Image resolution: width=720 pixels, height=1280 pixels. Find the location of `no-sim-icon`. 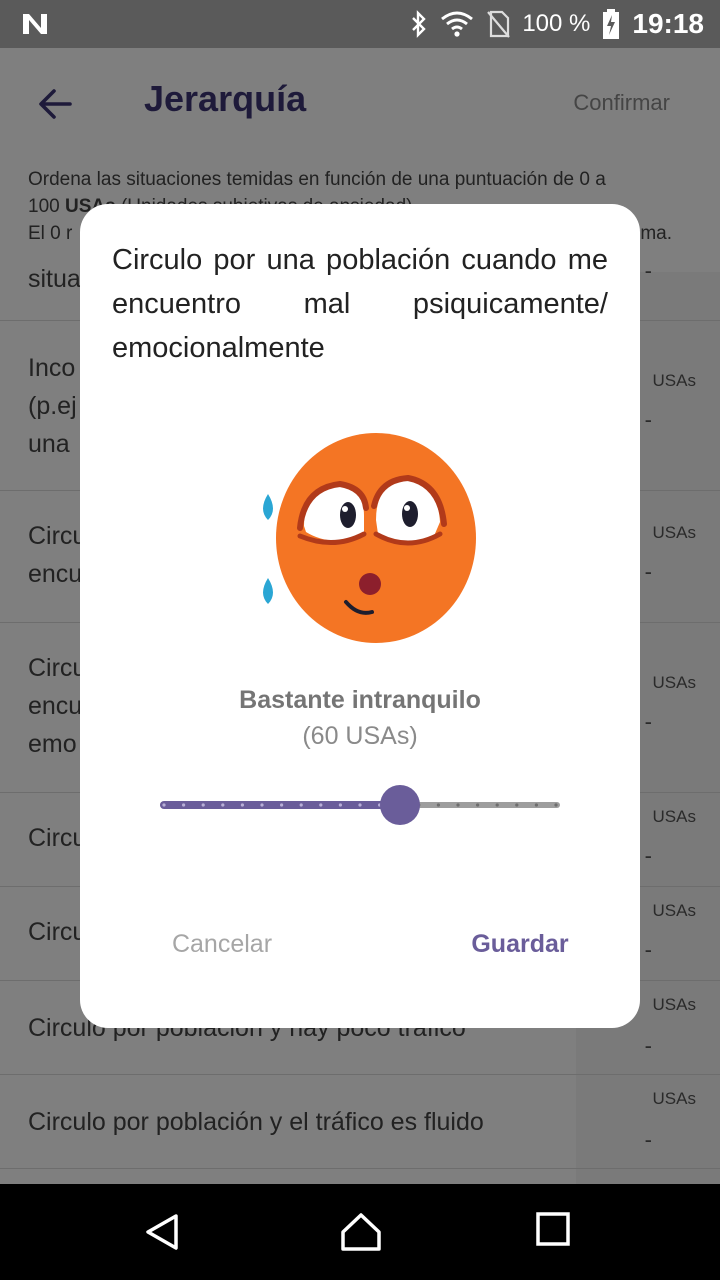

no-sim-icon is located at coordinates (499, 24).